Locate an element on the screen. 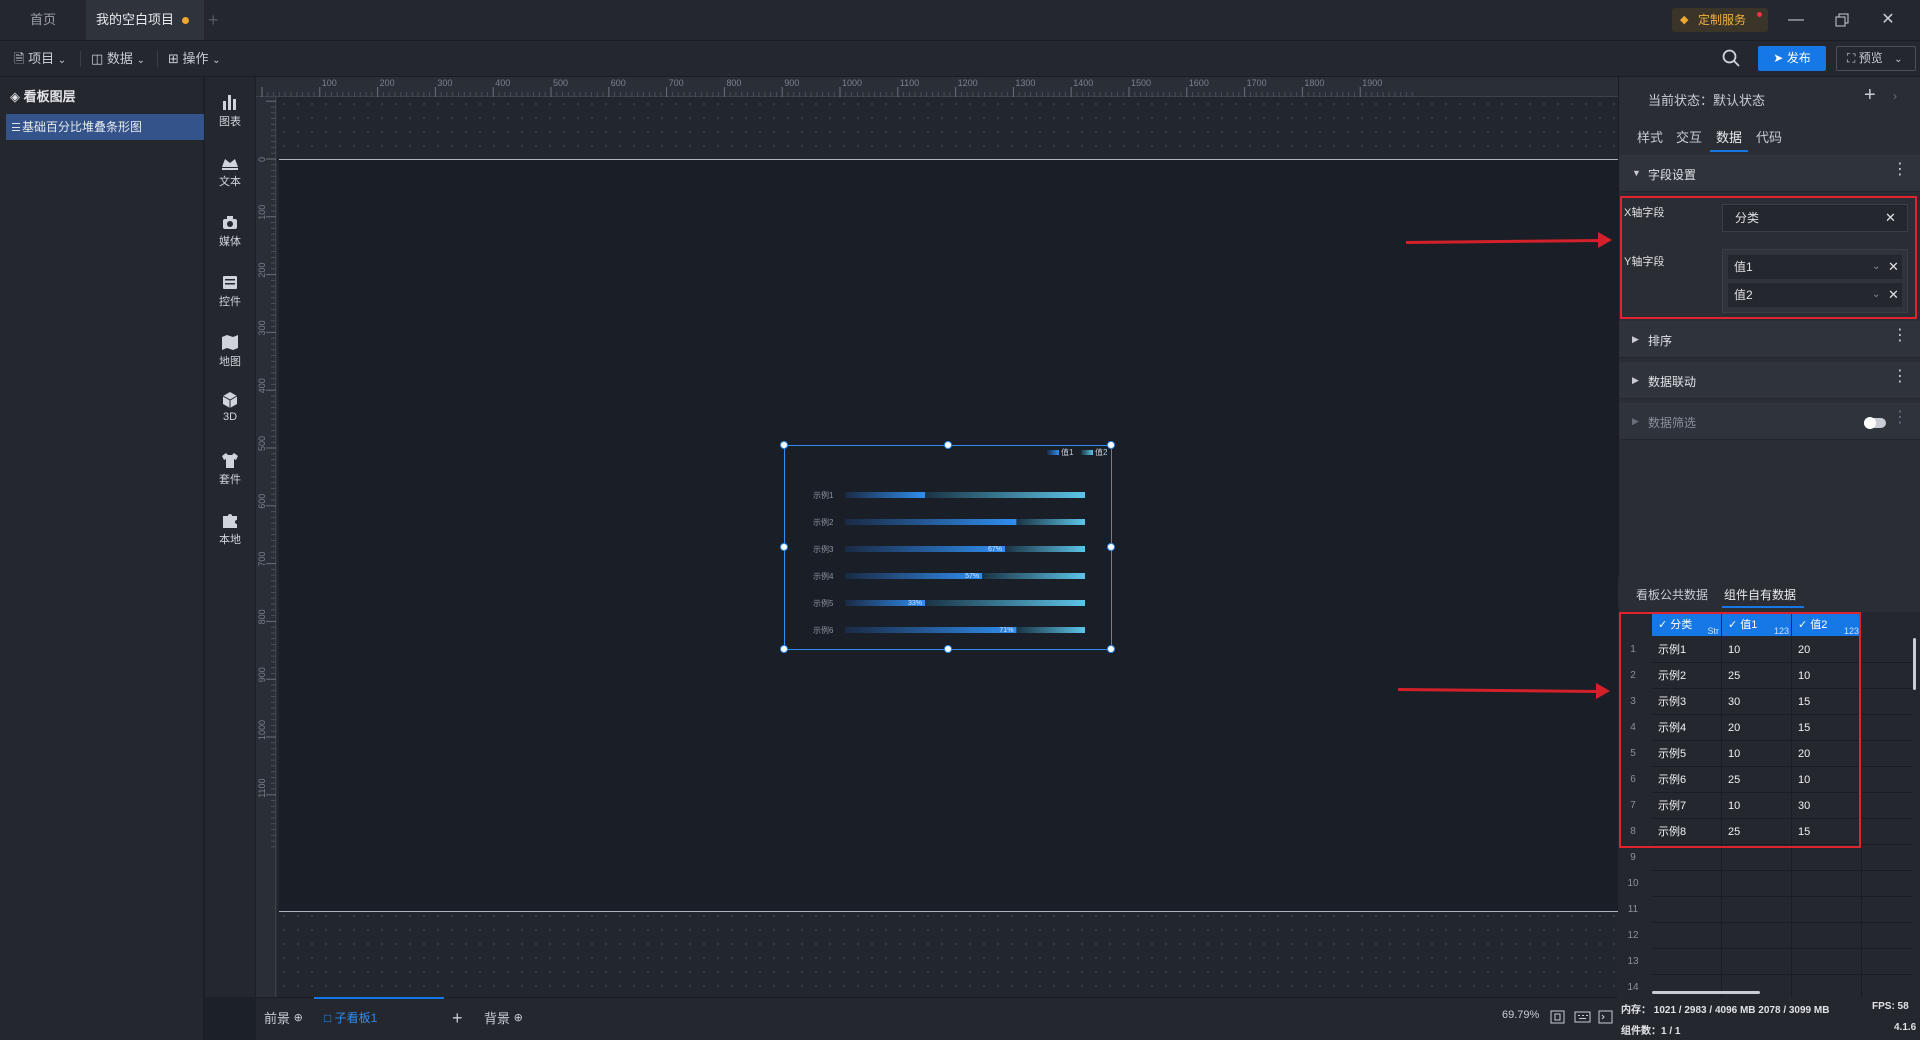 This screenshot has height=1040, width=1920. horizontal-scrollbar is located at coordinates (1706, 992).